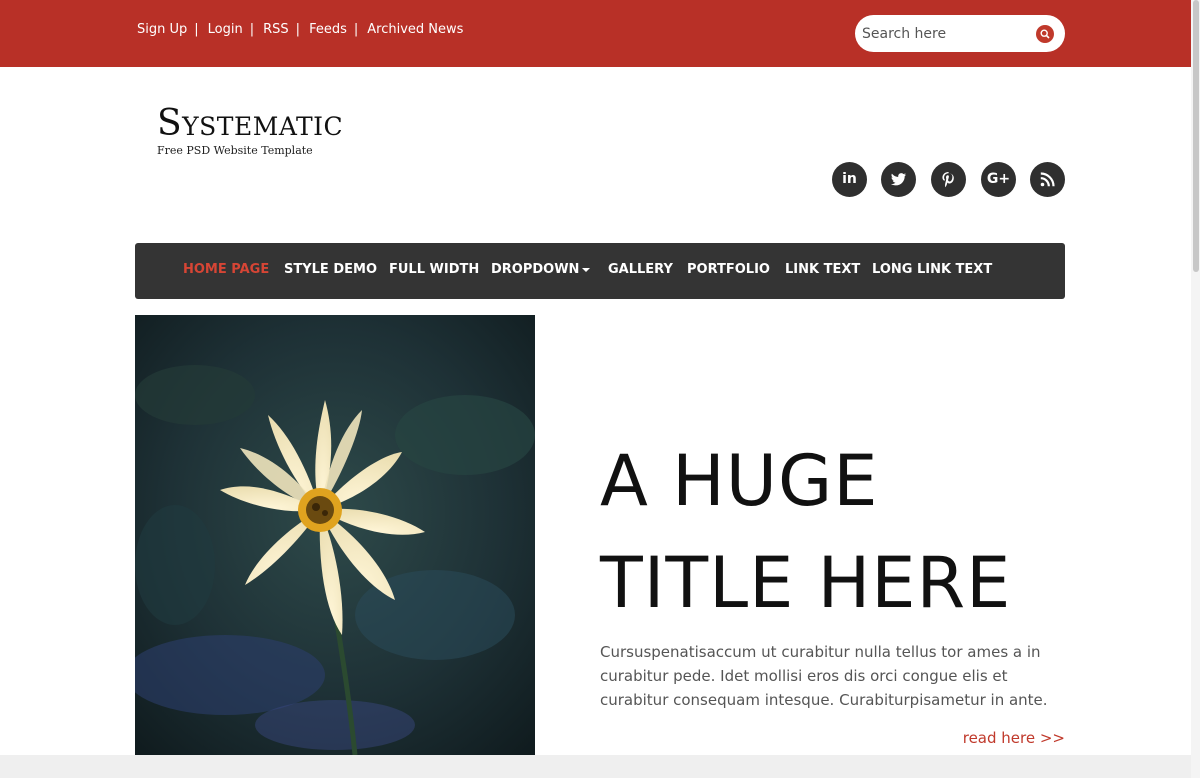 The image size is (1200, 778). What do you see at coordinates (806, 583) in the screenshot?
I see `hero-title-line-2: TITLE HERE` at bounding box center [806, 583].